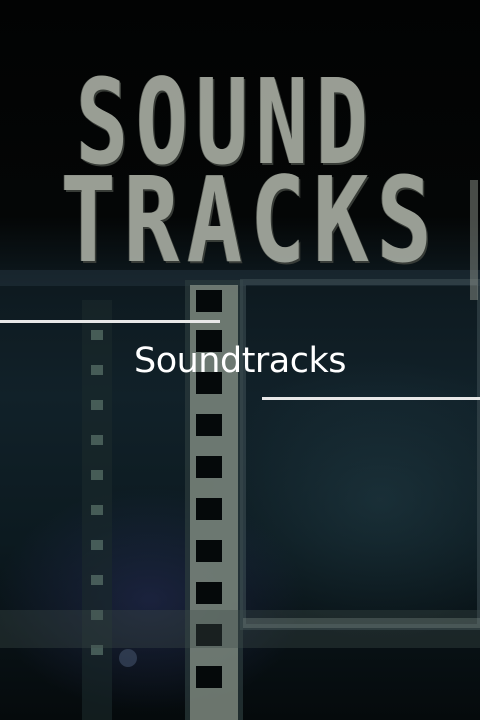 The image size is (480, 720). Describe the element at coordinates (110, 321) in the screenshot. I see `top-divider` at that location.